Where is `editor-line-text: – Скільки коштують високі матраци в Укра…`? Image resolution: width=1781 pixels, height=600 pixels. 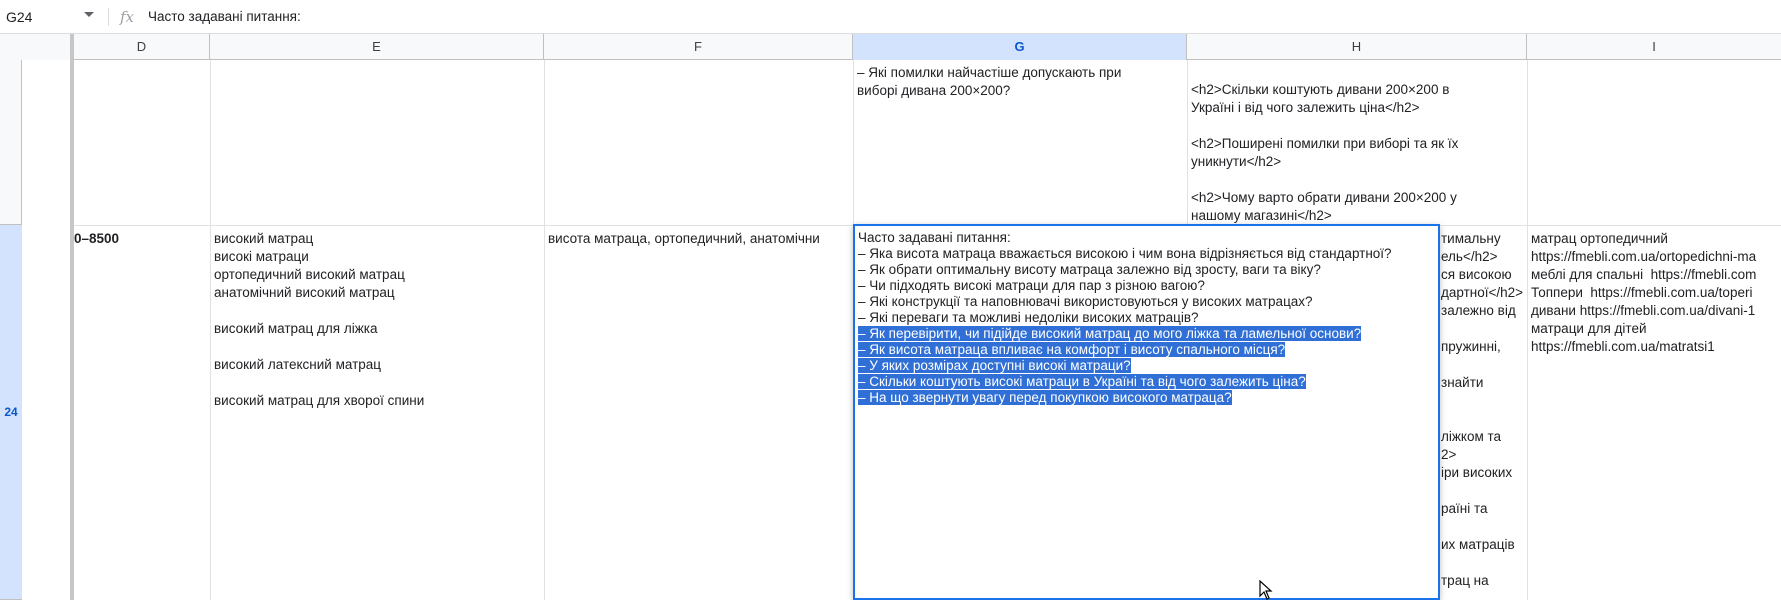 editor-line-text: – Скільки коштують високі матраци в Укра… is located at coordinates (1082, 381).